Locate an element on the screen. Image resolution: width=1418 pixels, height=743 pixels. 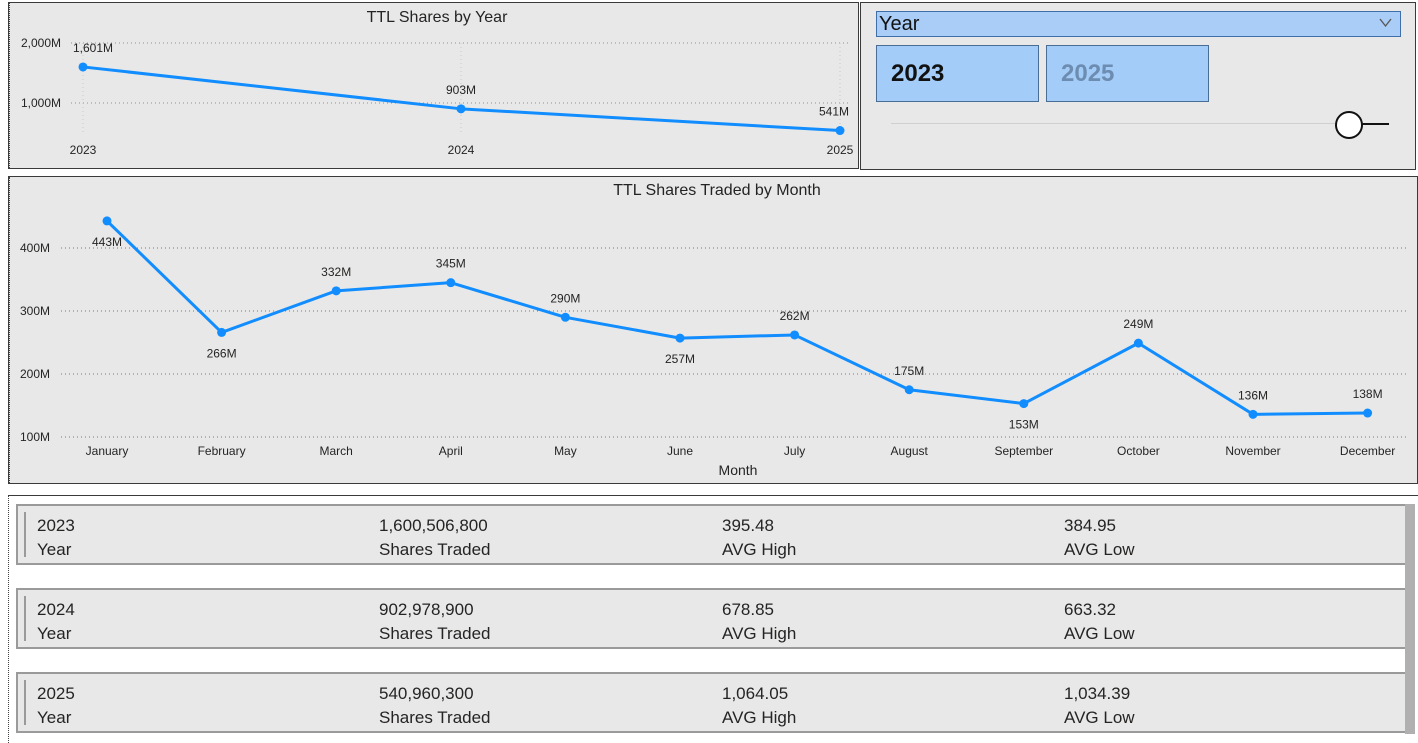
card-avg-high-cell: 1,064.05 AVG High is located at coordinates (759, 706).